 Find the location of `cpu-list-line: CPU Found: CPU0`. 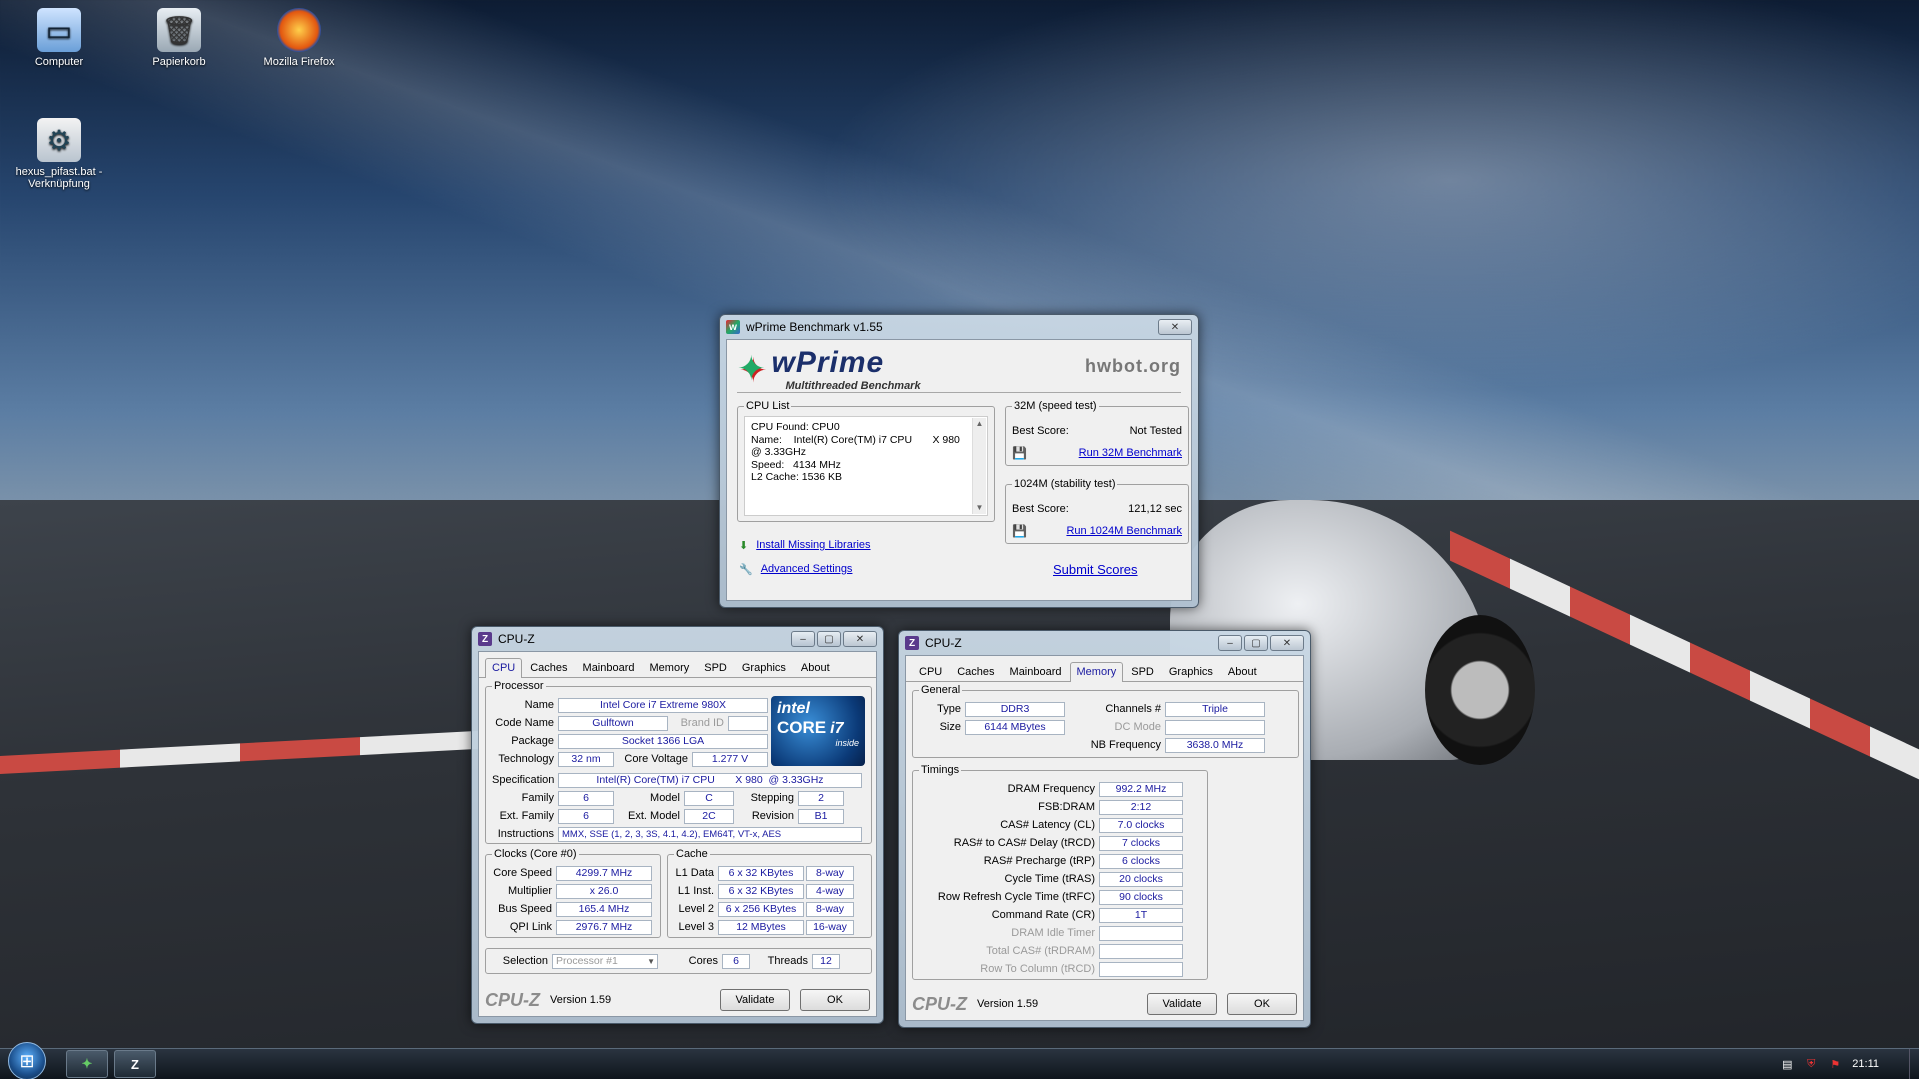

cpu-list-line: CPU Found: CPU0 is located at coordinates (795, 427).